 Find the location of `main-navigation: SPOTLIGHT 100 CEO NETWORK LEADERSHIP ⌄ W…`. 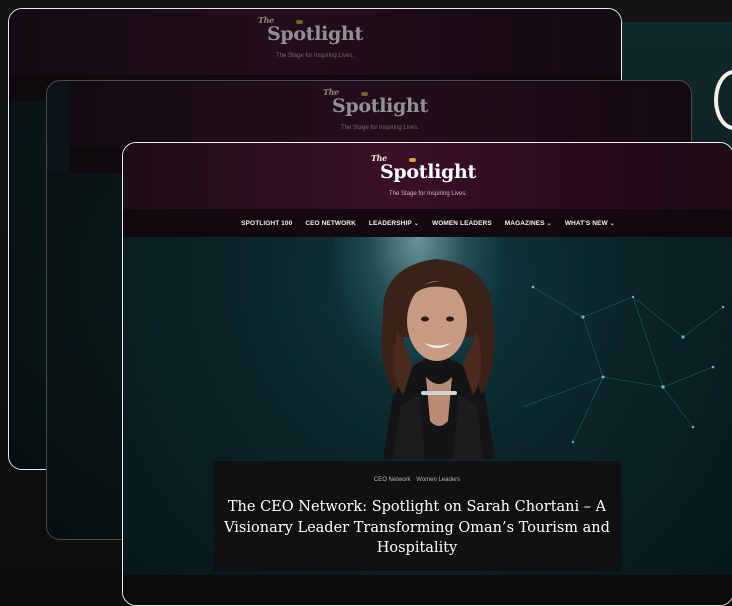

main-navigation: SPOTLIGHT 100 CEO NETWORK LEADERSHIP ⌄ W… is located at coordinates (427, 223).